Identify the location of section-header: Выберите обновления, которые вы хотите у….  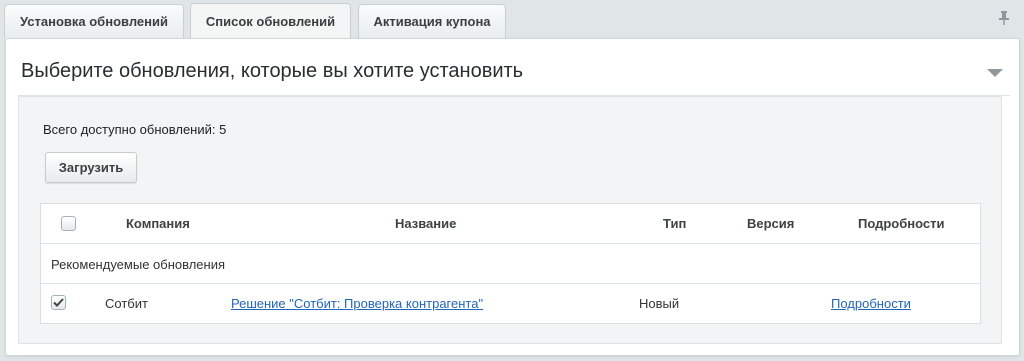
(514, 71).